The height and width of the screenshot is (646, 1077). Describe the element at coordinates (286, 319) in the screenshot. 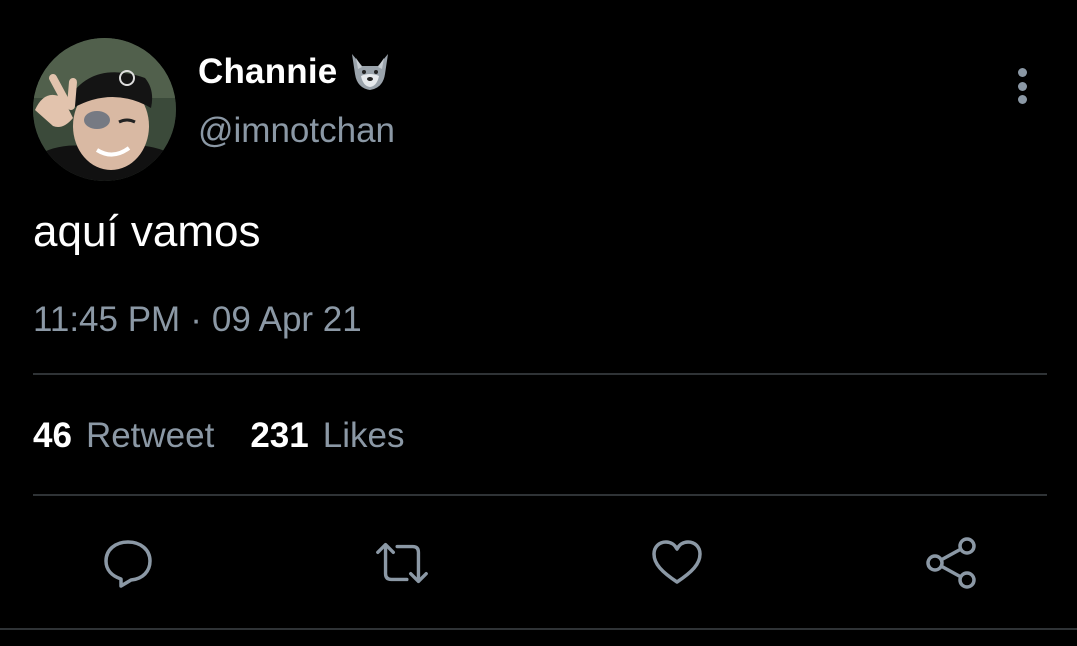

I see `tweet-date: 09 Apr 21` at that location.